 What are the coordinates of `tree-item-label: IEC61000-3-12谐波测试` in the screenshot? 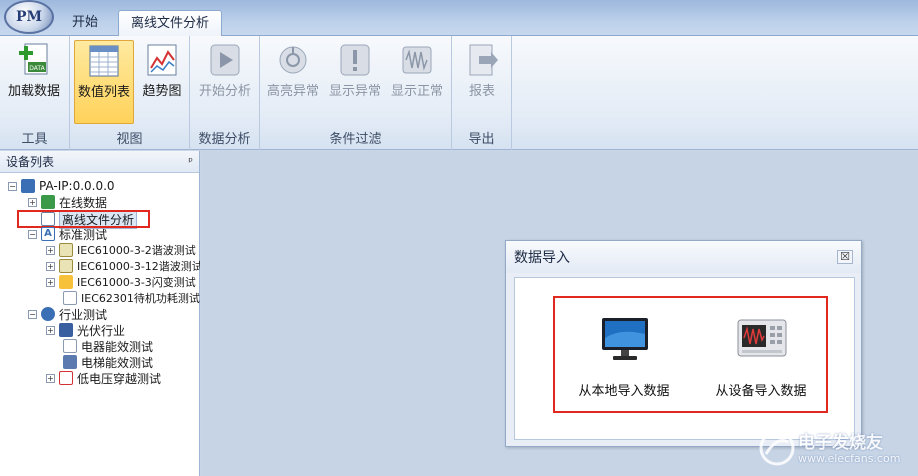 It's located at (138, 266).